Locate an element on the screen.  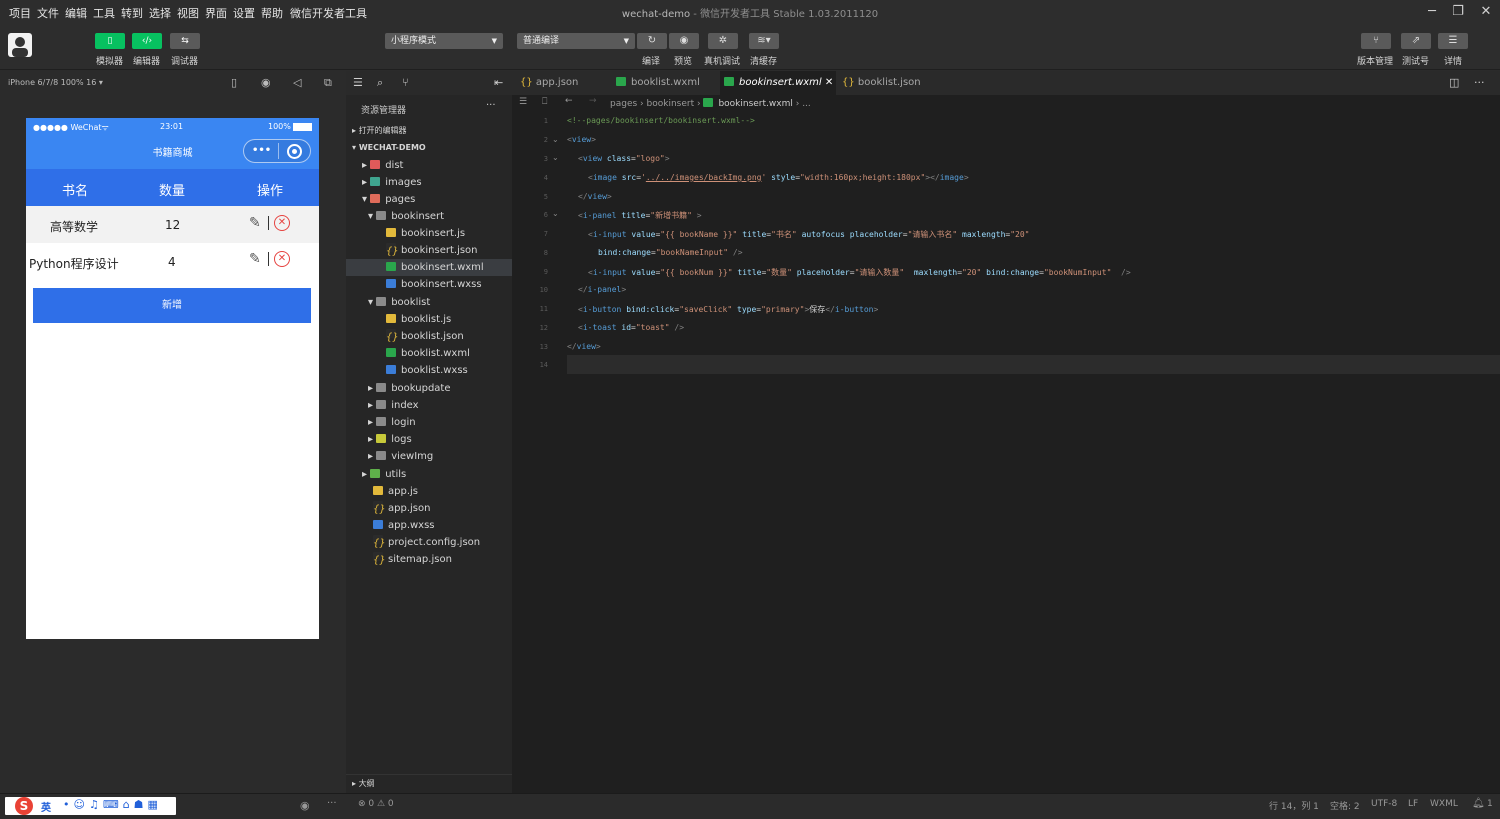
tab-booklist-json: {} booklist.json is located at coordinates (886, 83).